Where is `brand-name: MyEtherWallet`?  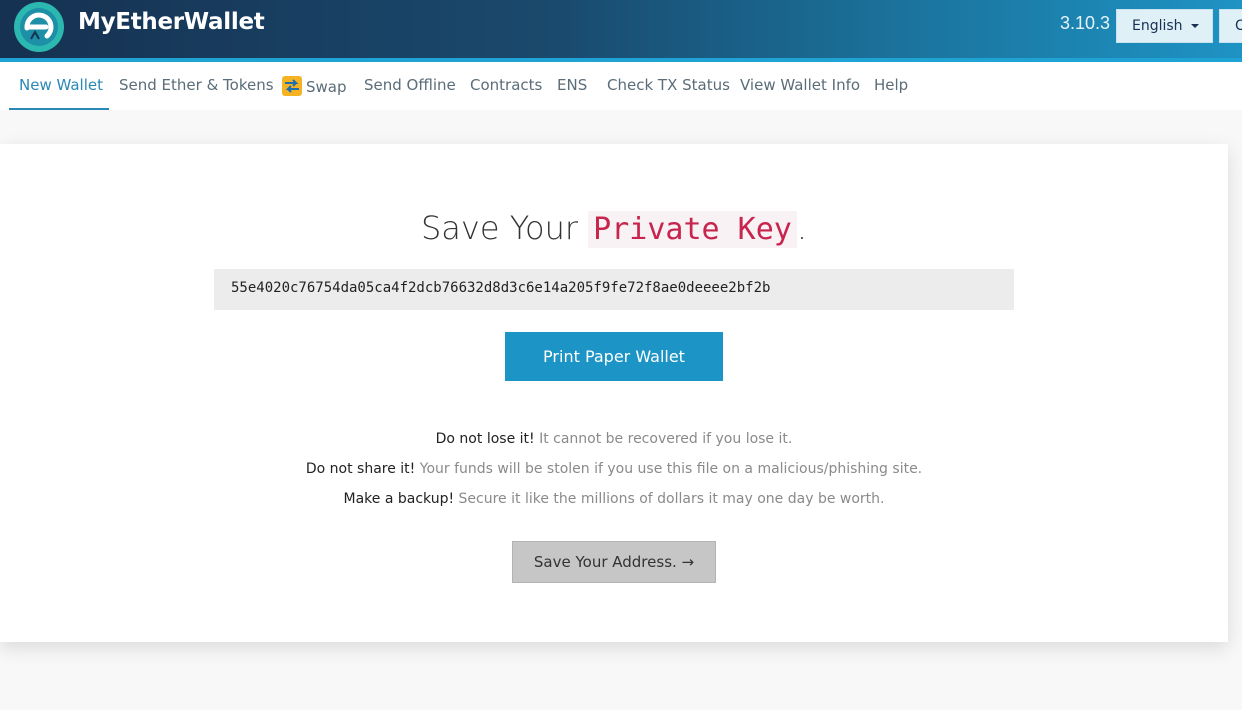
brand-name: MyEtherWallet is located at coordinates (171, 22).